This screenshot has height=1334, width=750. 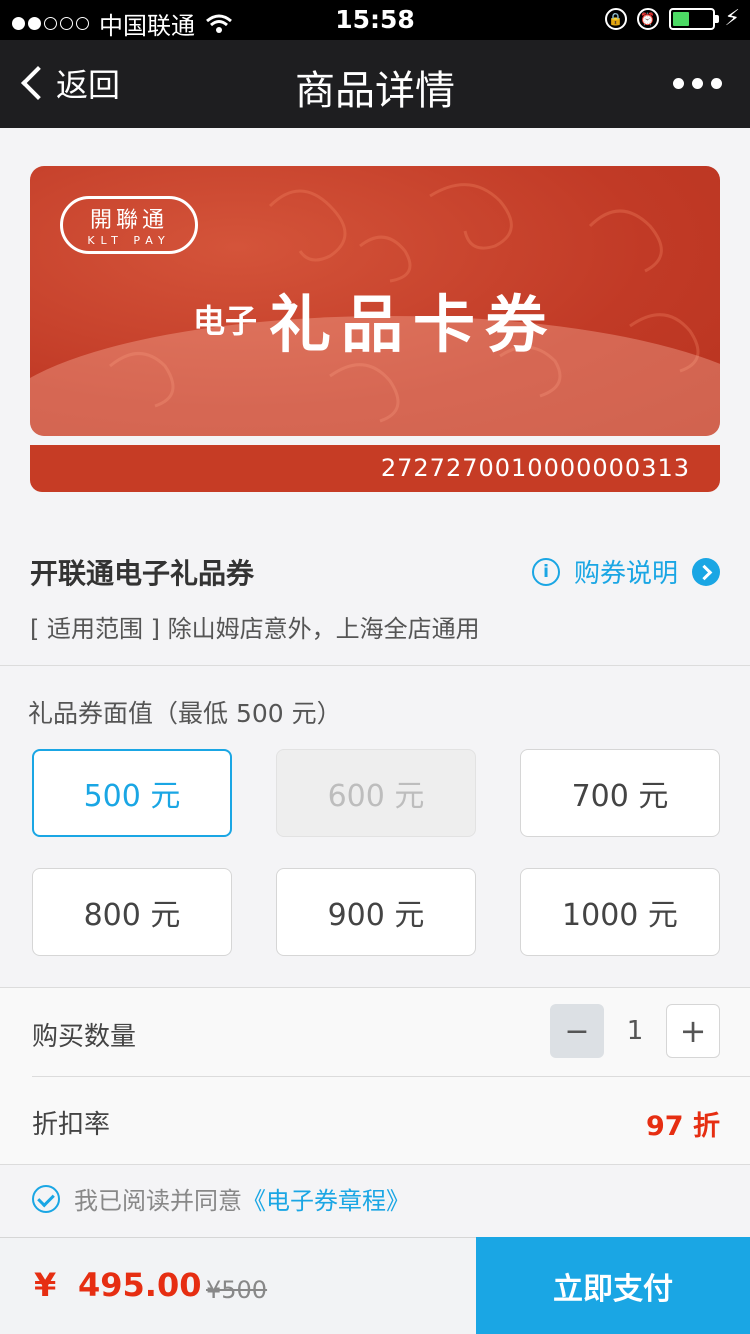 I want to click on card-number-strip: 2727270010000000313, so click(x=375, y=468).